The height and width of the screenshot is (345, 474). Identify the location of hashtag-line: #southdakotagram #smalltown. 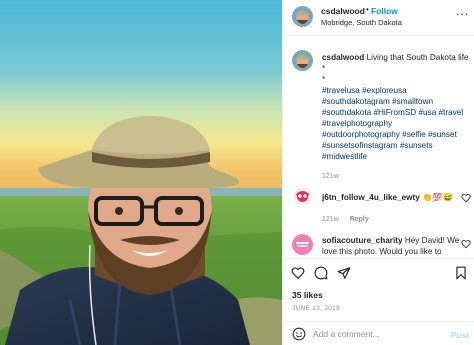
(397, 101).